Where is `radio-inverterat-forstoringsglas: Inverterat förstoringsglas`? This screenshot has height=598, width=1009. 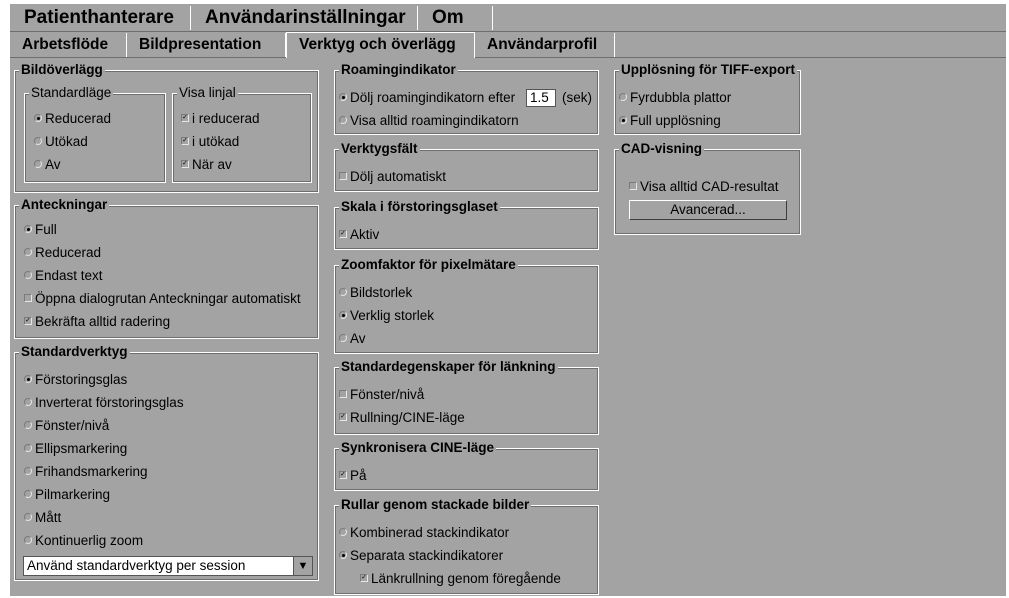
radio-inverterat-forstoringsglas: Inverterat förstoringsglas is located at coordinates (104, 403).